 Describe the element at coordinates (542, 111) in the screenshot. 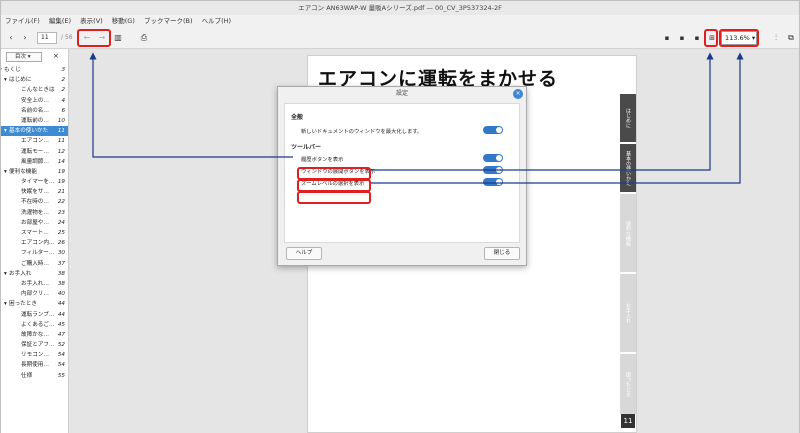

I see `arrow-expand` at that location.